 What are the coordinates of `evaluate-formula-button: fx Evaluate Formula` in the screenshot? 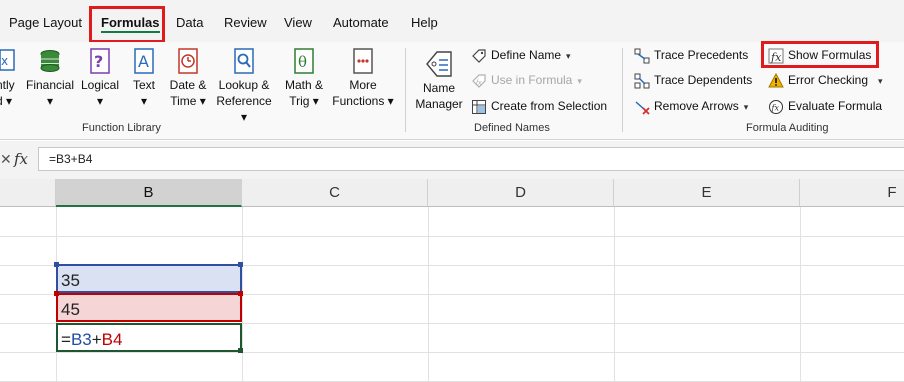 It's located at (825, 106).